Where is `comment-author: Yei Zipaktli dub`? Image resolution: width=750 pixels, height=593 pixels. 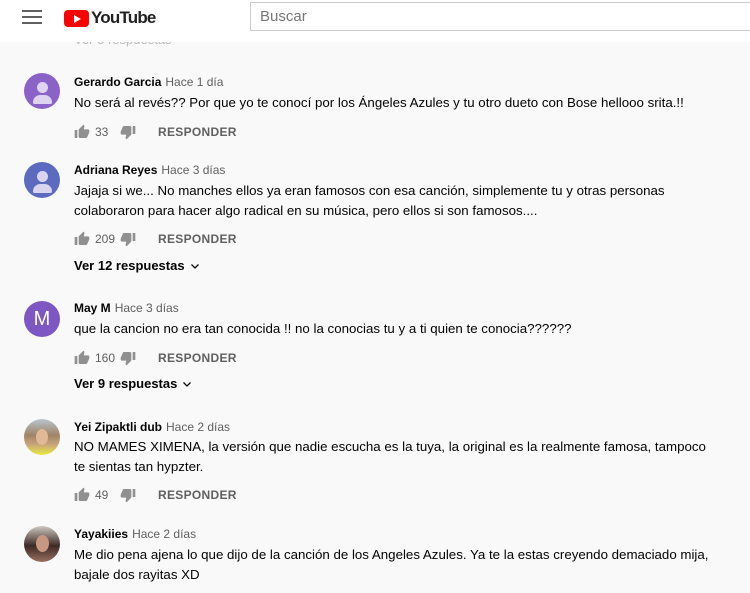 comment-author: Yei Zipaktli dub is located at coordinates (118, 427).